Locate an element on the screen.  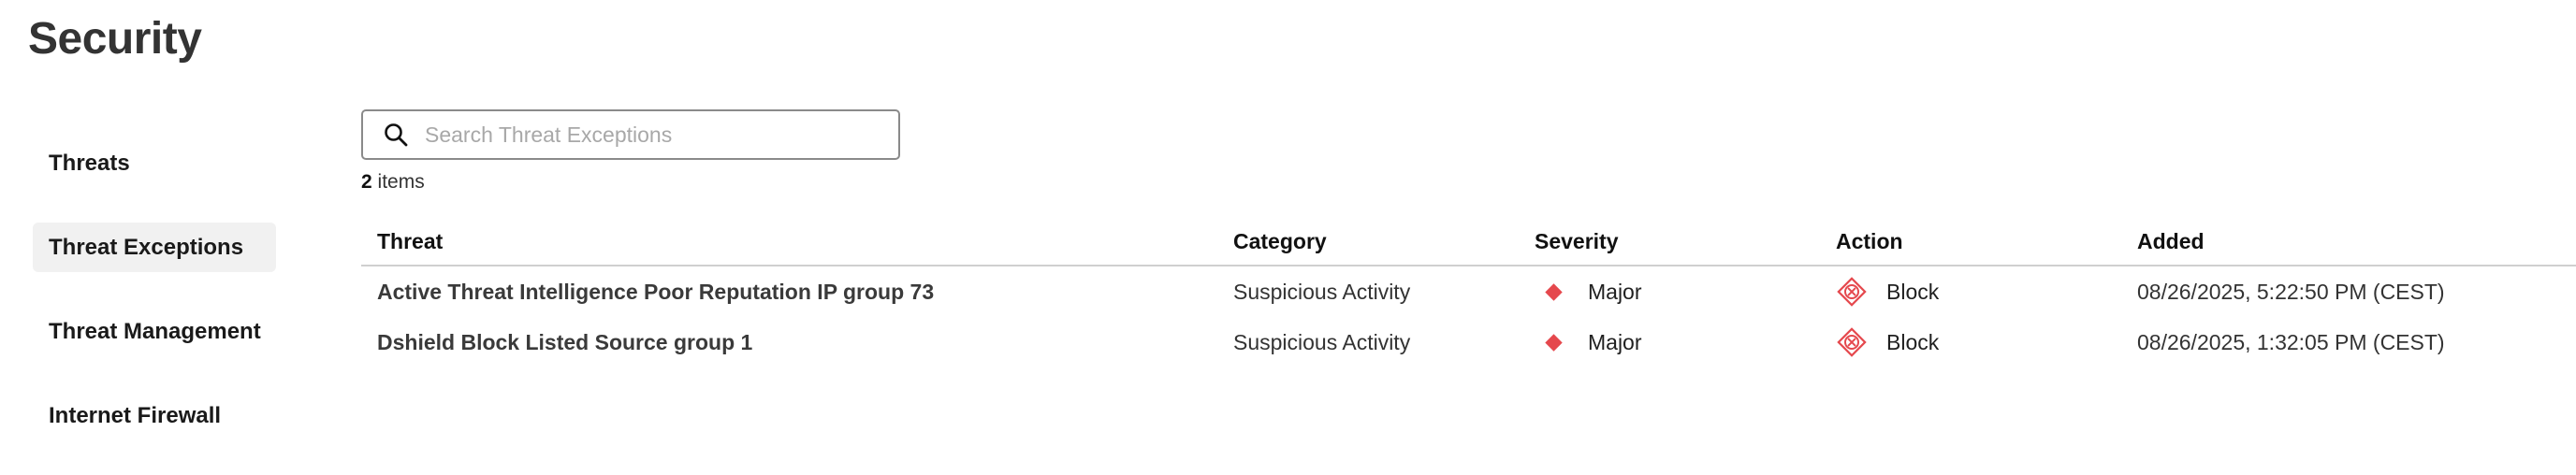
sidebar-item-internet-firewall: Internet Firewall is located at coordinates (154, 415).